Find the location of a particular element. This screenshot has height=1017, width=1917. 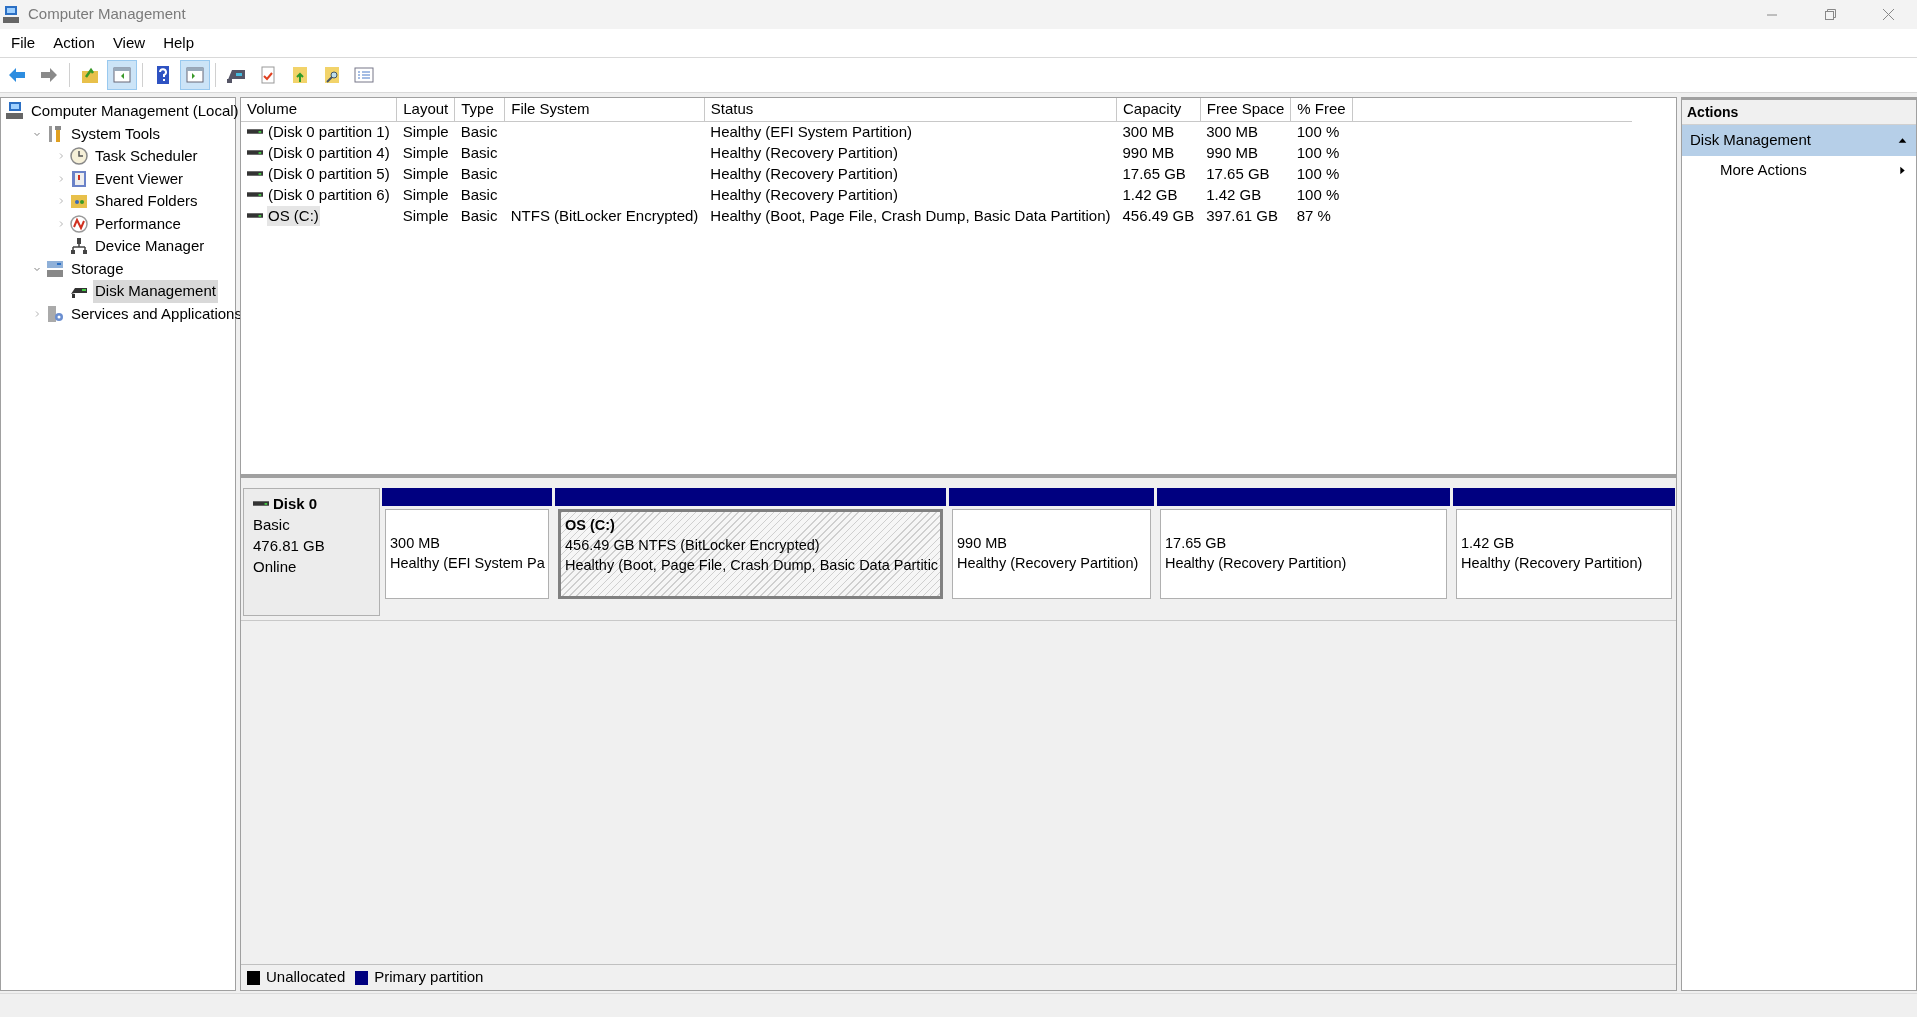

partition-size: 456.49 GB NTFS (BitLocker Encrypted) is located at coordinates (693, 545).